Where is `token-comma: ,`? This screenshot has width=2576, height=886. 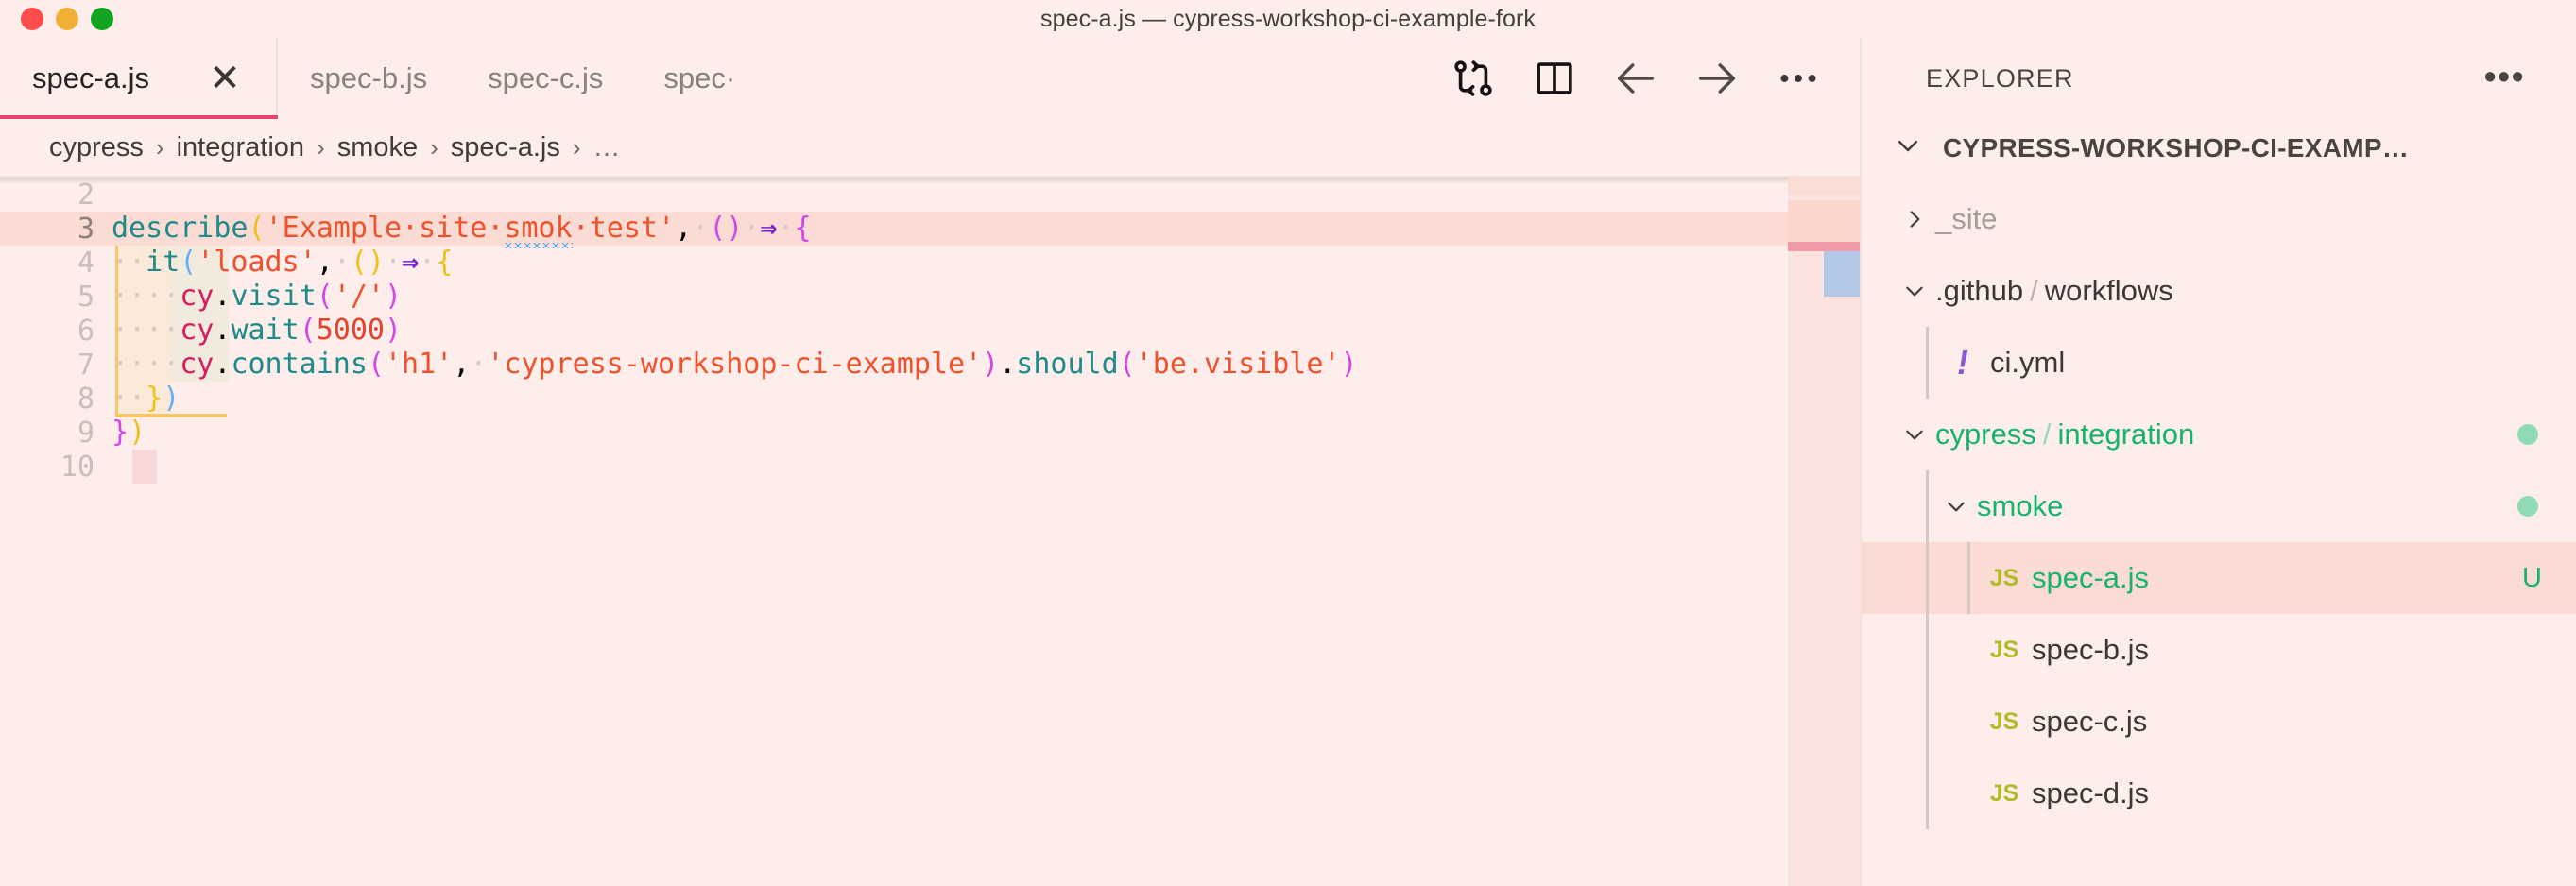 token-comma: , is located at coordinates (462, 364).